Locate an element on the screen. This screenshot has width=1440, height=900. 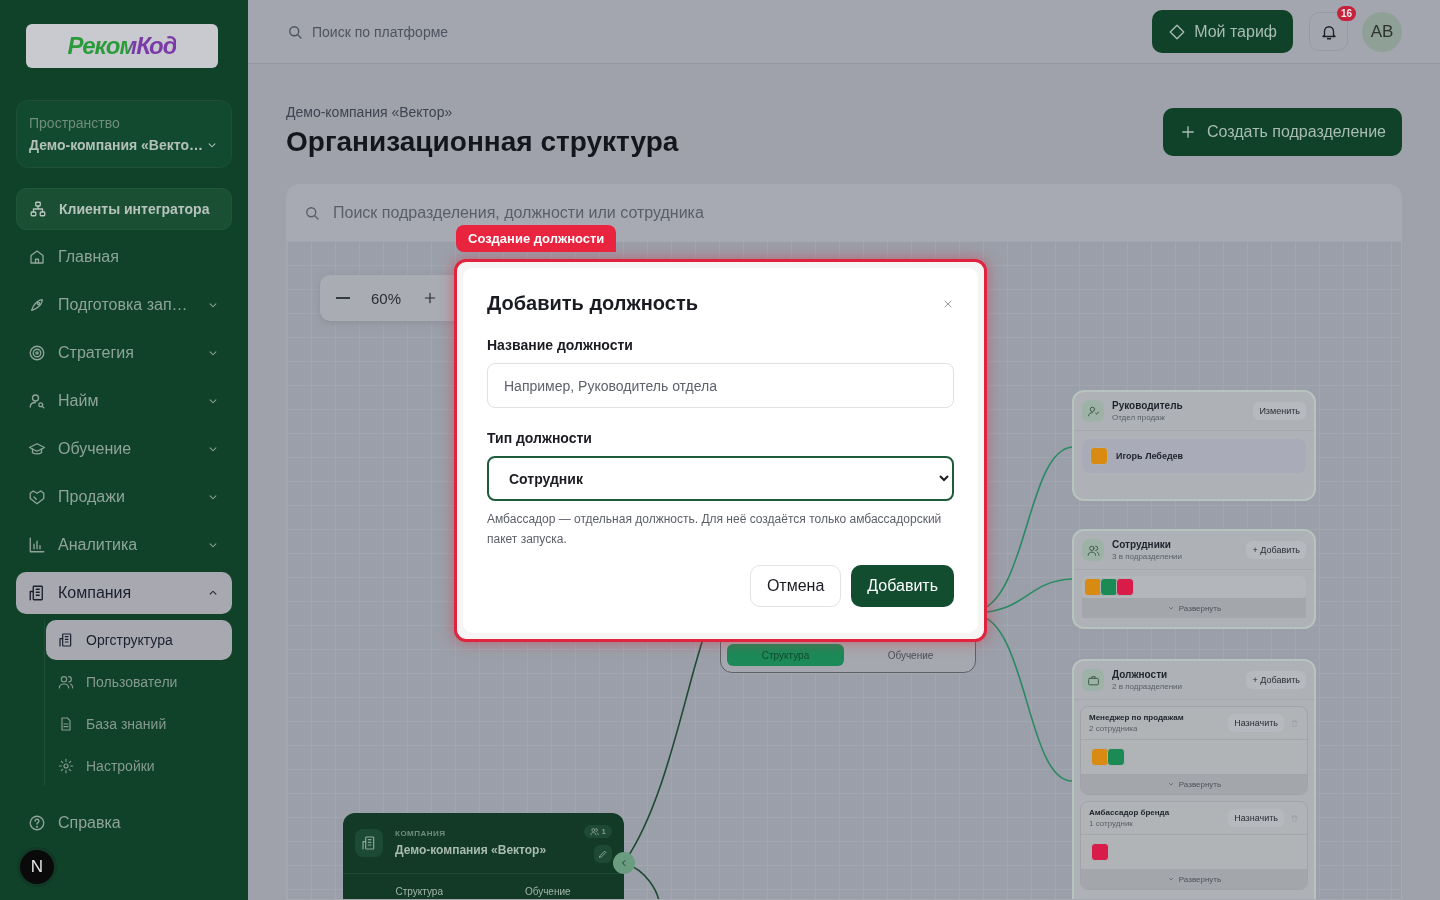
tour-tag: Создание должности is located at coordinates (536, 238).